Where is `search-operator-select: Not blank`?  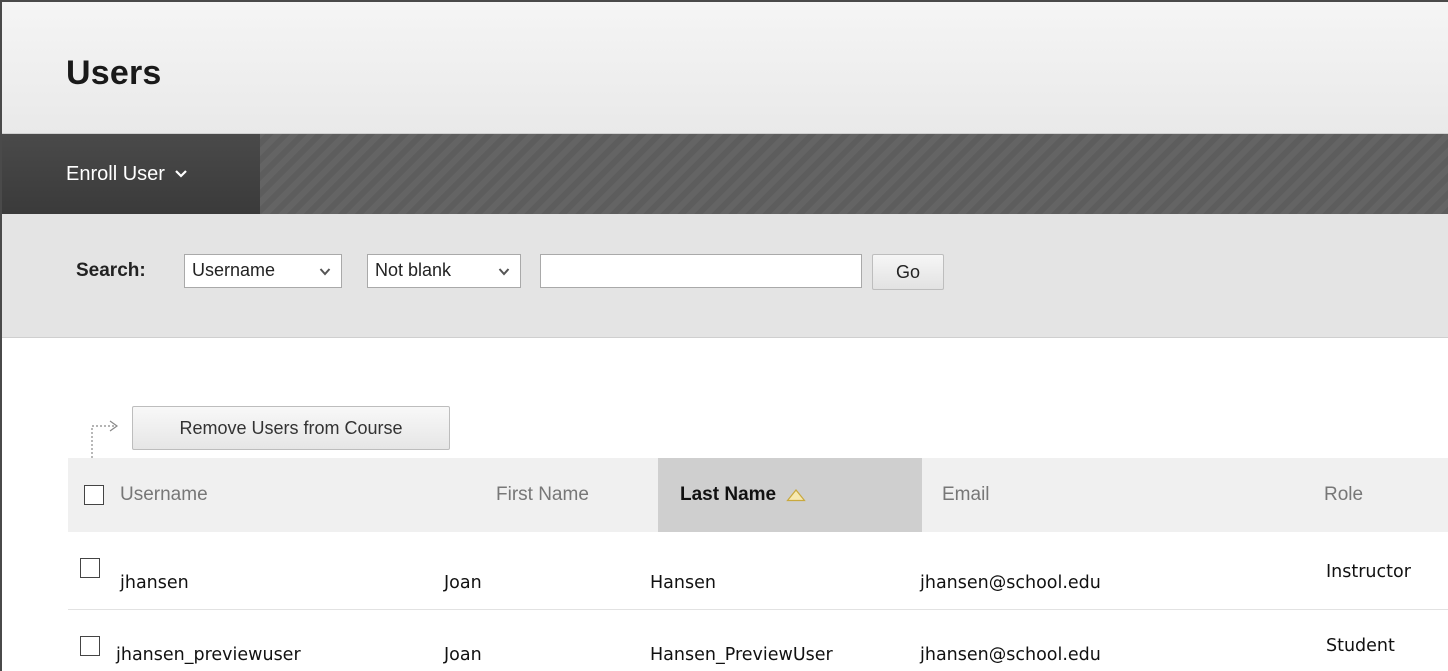
search-operator-select: Not blank is located at coordinates (444, 271).